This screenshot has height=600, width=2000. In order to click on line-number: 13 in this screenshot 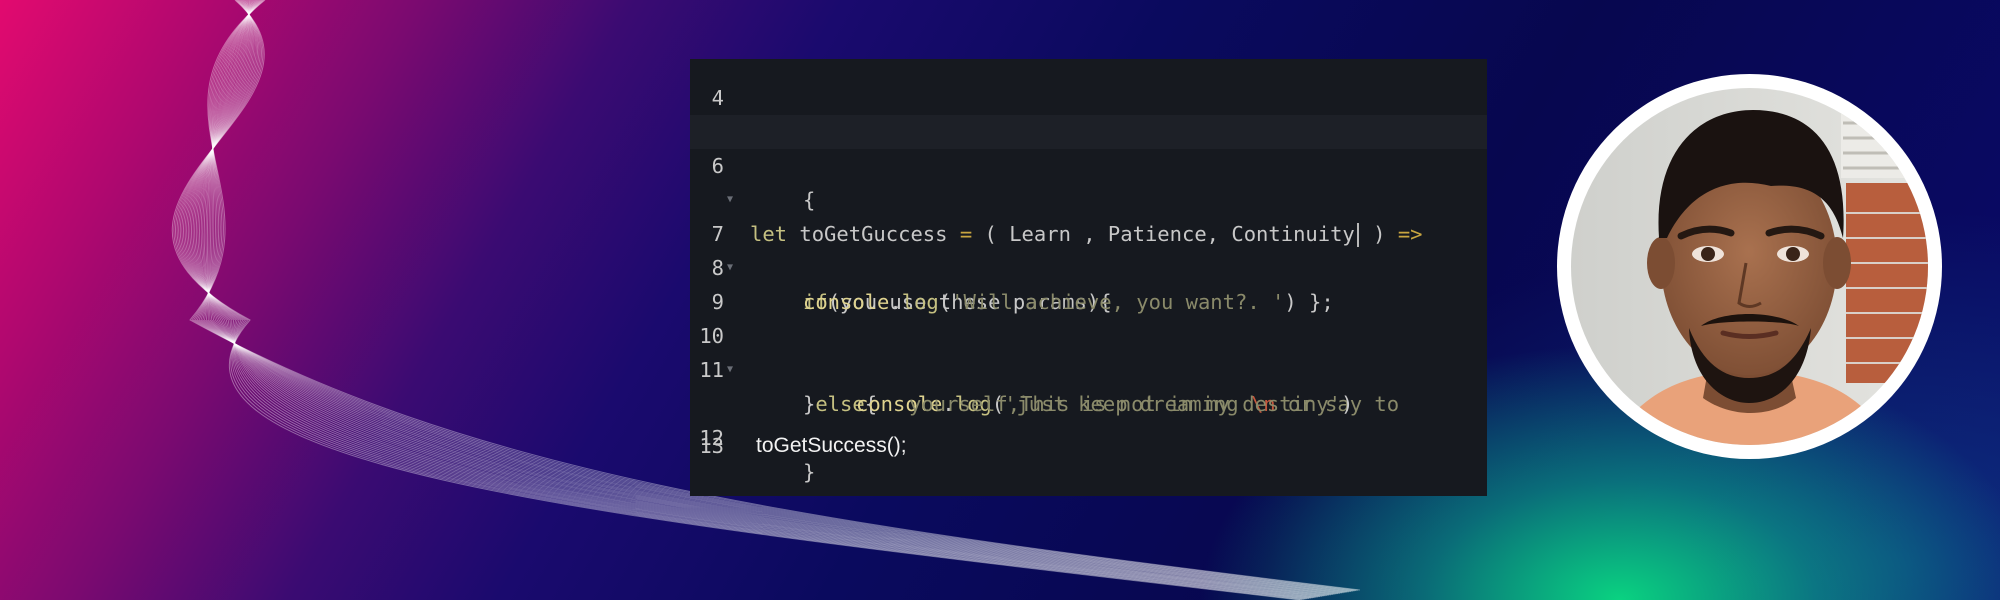, I will do `click(711, 446)`.